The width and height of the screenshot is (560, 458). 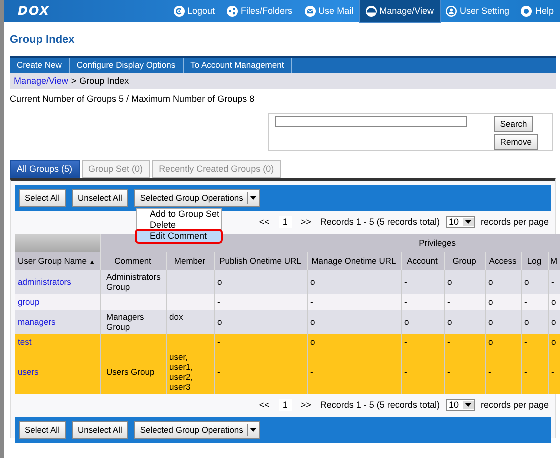 What do you see at coordinates (422, 261) in the screenshot?
I see `column-header: Account` at bounding box center [422, 261].